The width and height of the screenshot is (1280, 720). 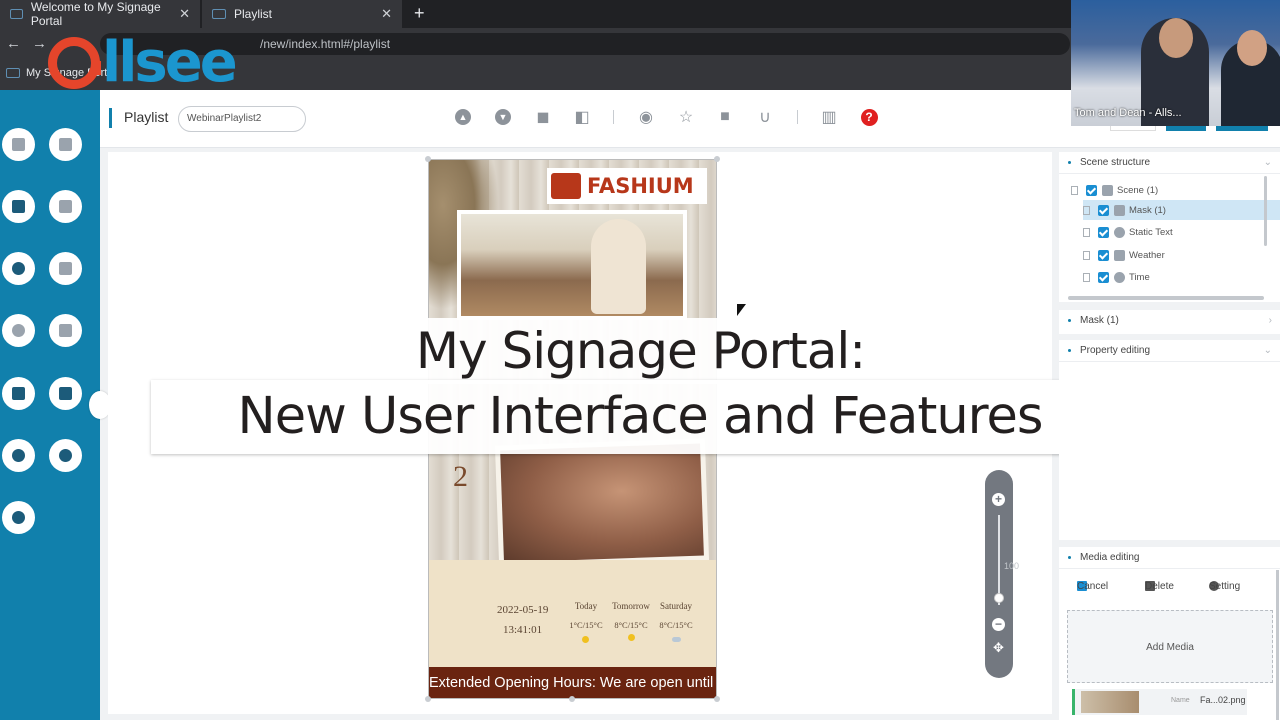 I want to click on lock-button: ■, so click(x=725, y=117).